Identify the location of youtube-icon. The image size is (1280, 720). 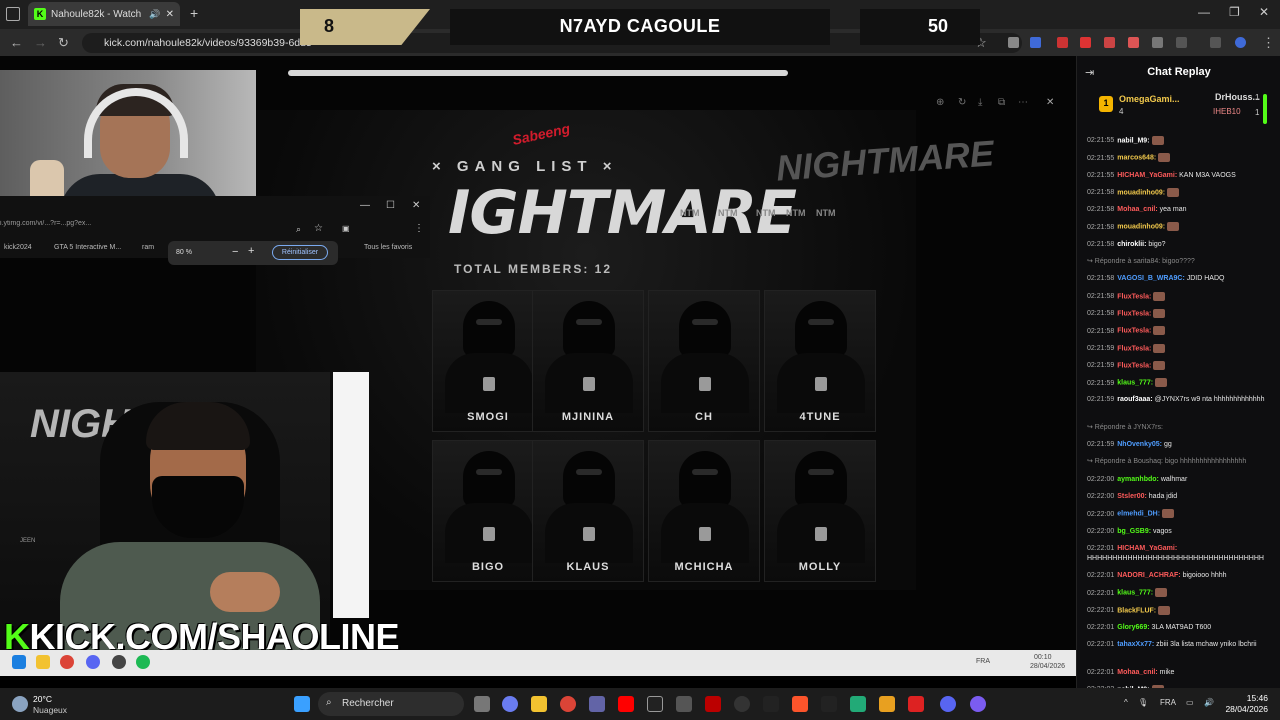
(626, 704).